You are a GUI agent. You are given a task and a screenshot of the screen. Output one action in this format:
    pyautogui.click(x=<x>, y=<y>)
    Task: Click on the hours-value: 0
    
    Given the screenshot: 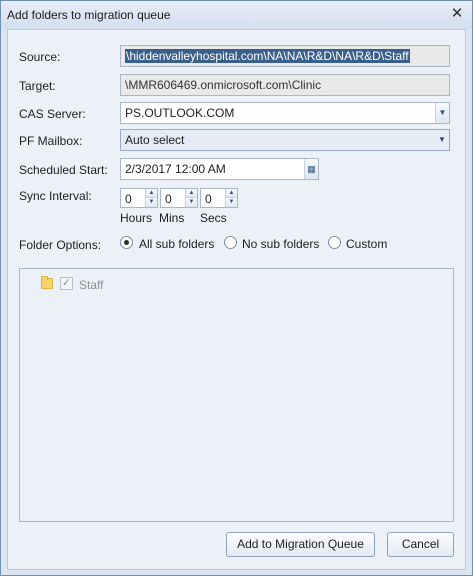 What is the action you would take?
    pyautogui.click(x=128, y=199)
    